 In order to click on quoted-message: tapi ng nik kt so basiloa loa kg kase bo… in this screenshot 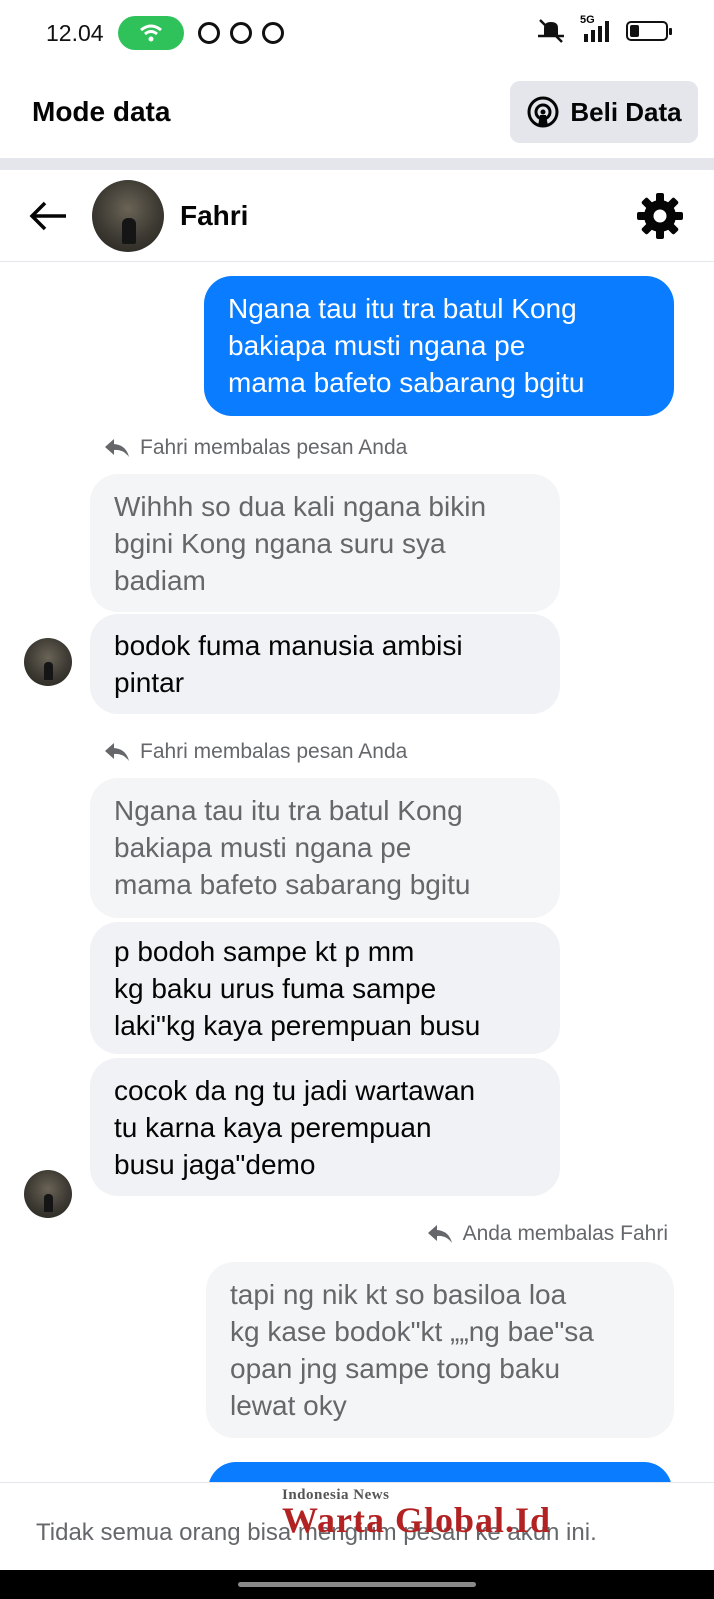, I will do `click(440, 1350)`.